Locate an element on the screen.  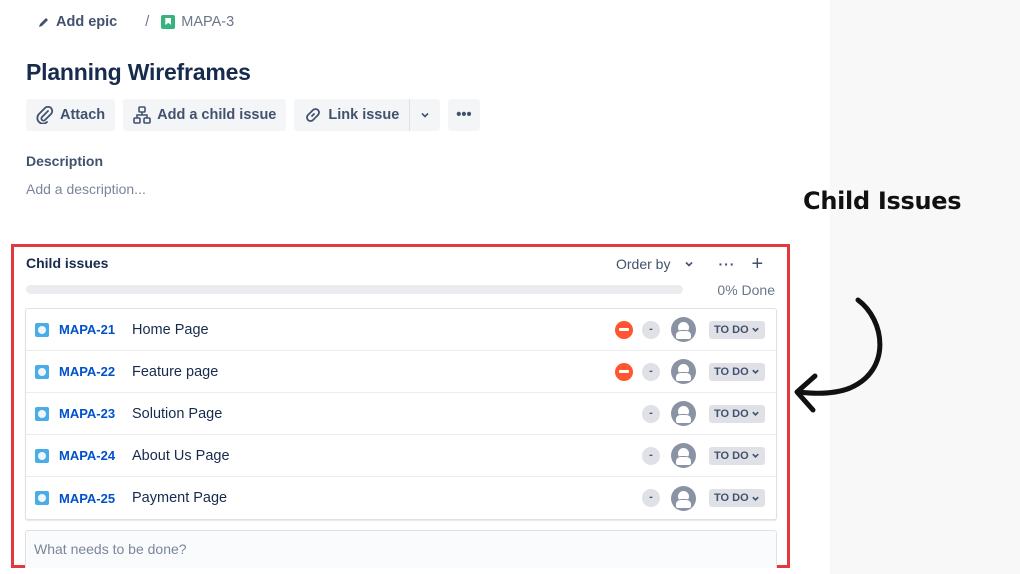
link-icon is located at coordinates (313, 115).